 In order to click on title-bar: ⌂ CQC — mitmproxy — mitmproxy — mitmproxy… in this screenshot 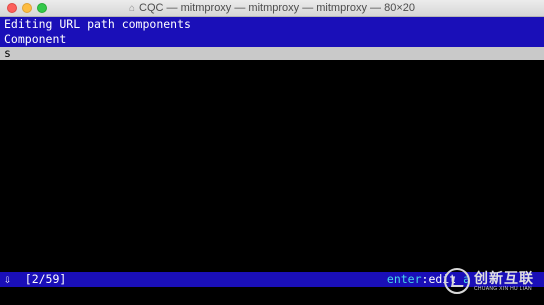, I will do `click(272, 8)`.